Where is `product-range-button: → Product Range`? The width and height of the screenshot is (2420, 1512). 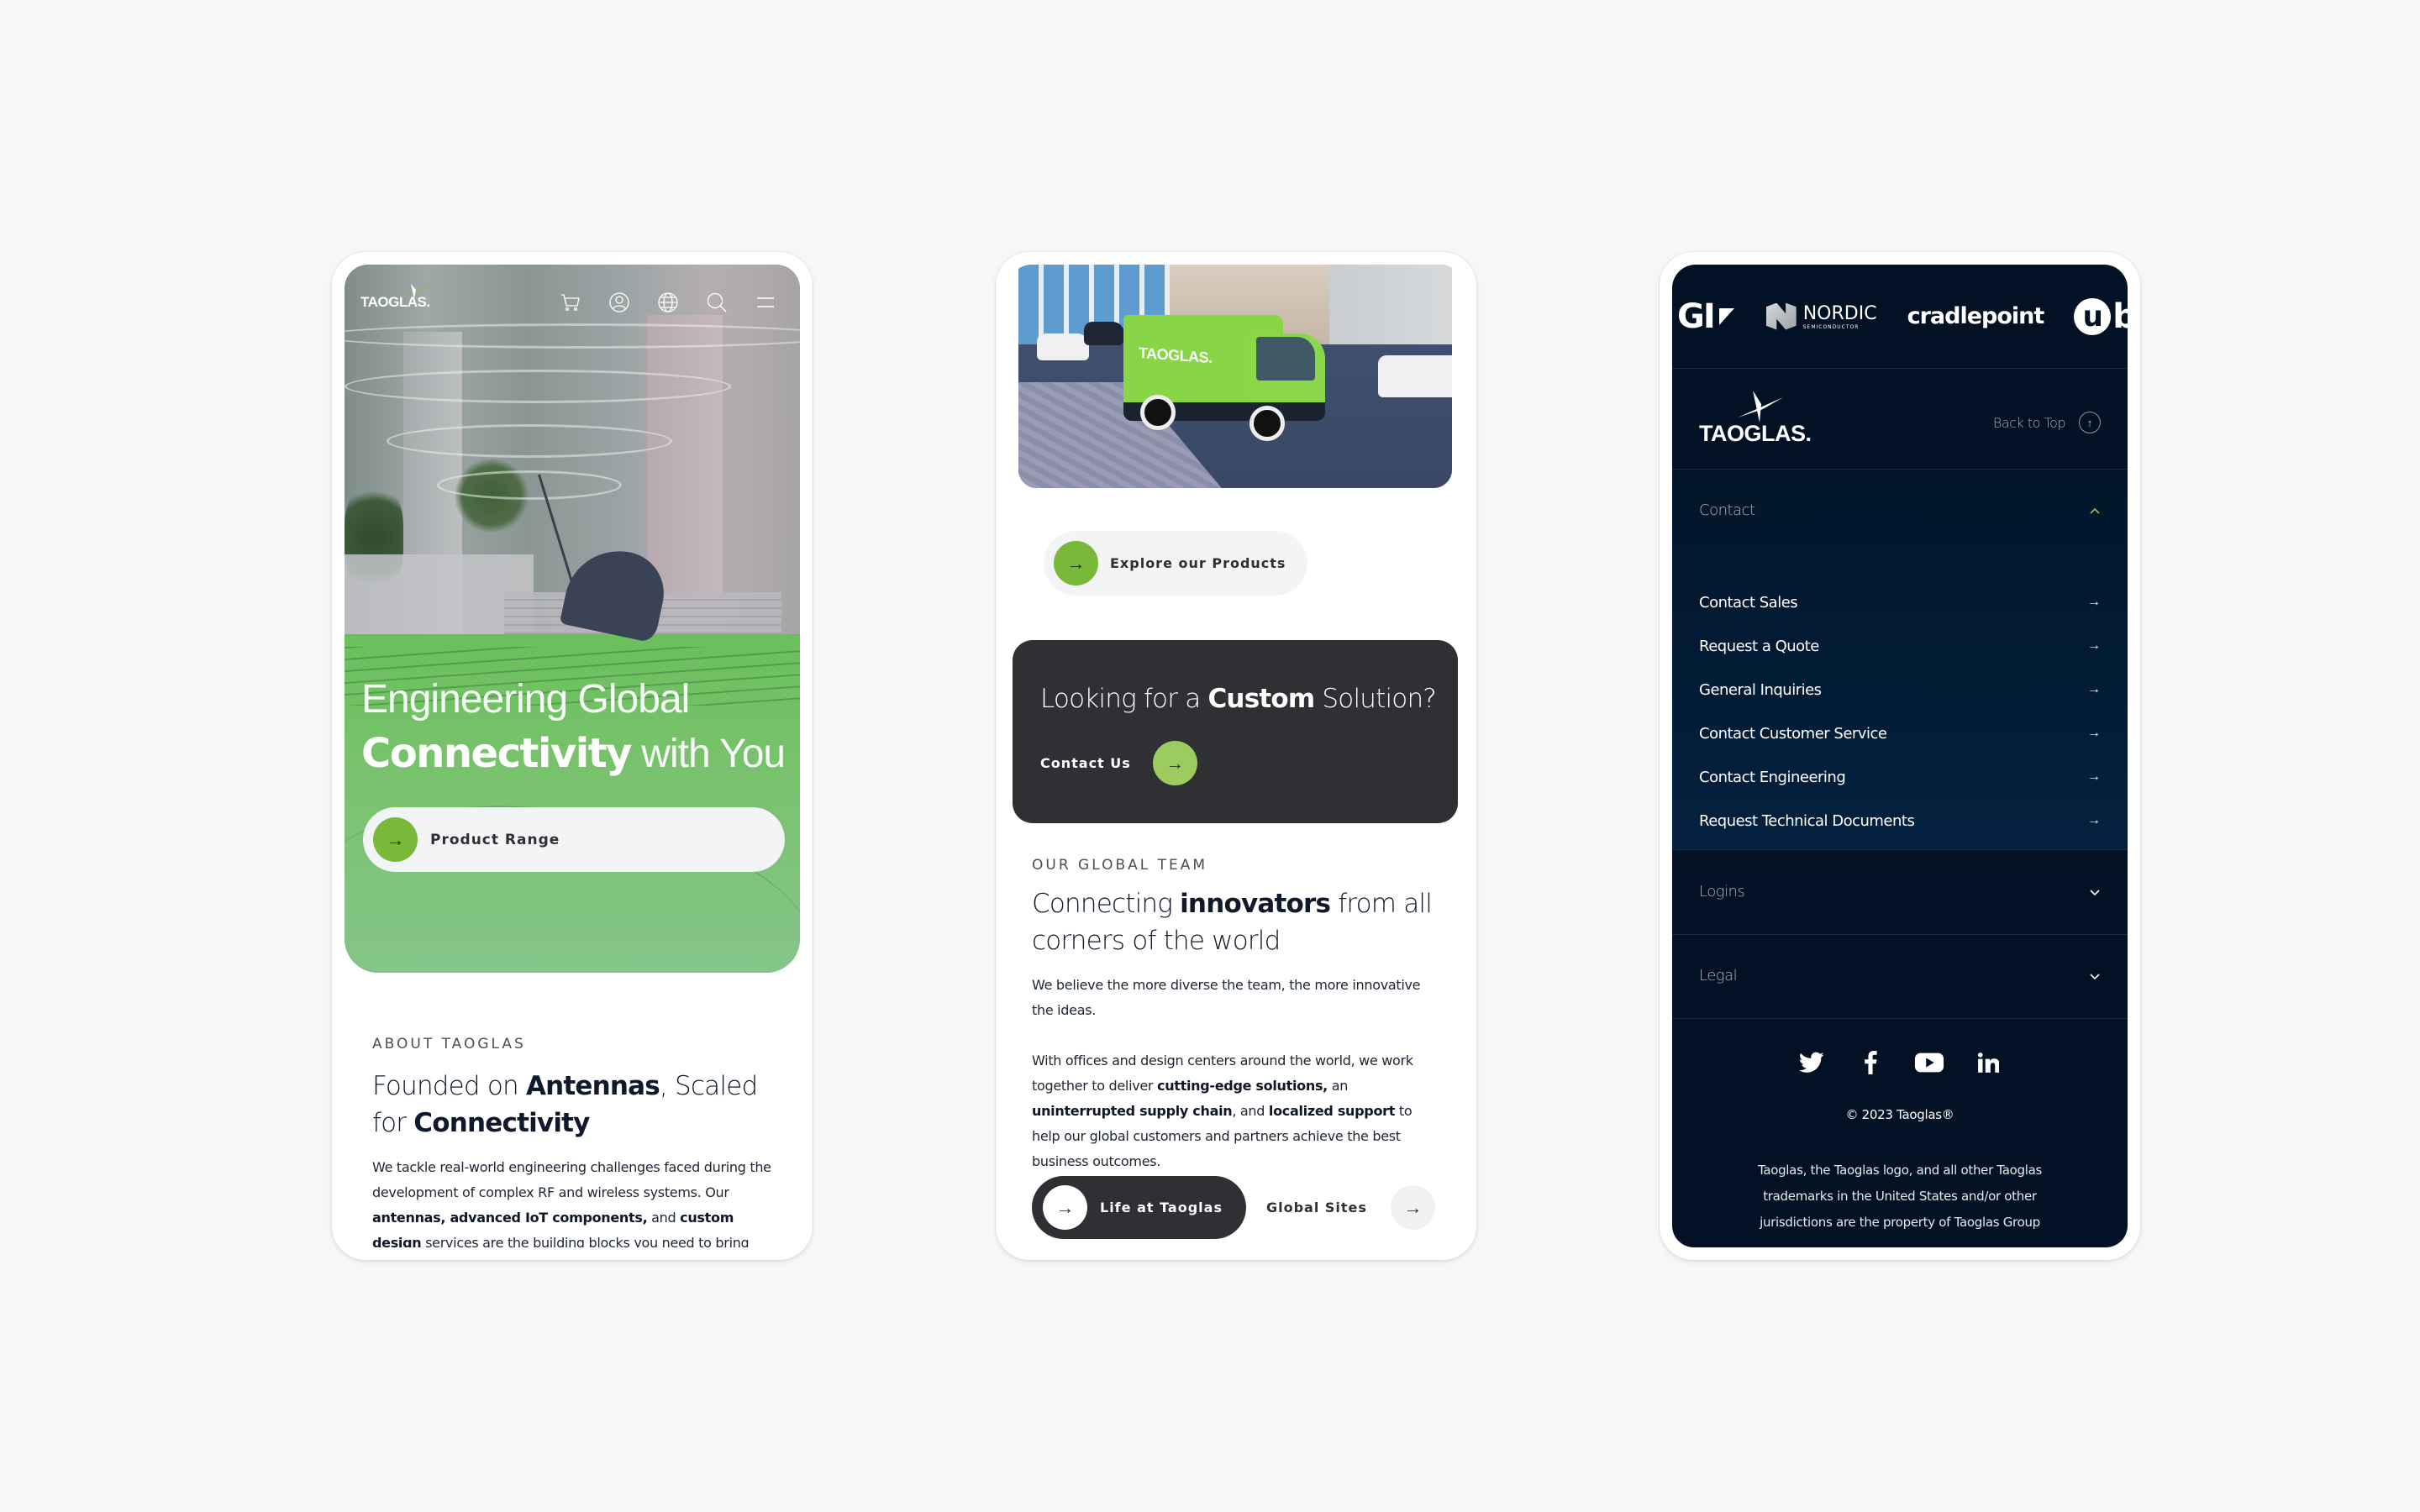
product-range-button: → Product Range is located at coordinates (574, 839).